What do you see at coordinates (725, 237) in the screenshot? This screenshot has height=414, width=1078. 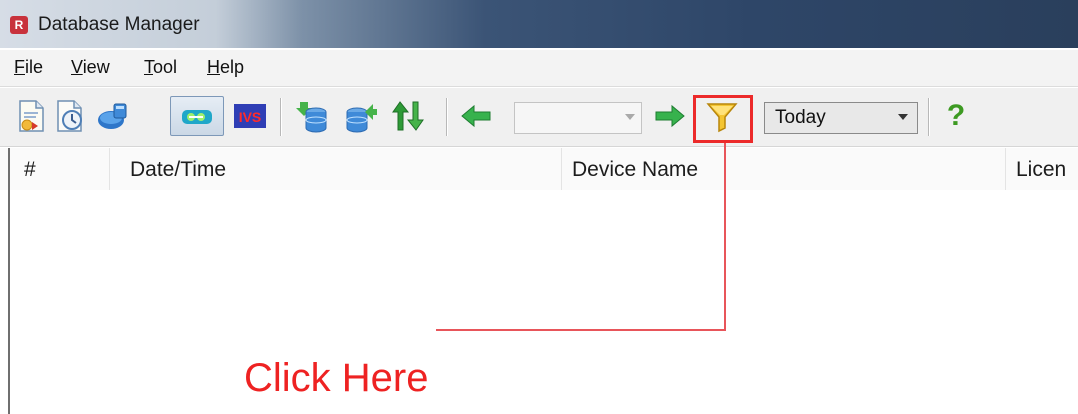 I see `callout-line-vertical` at bounding box center [725, 237].